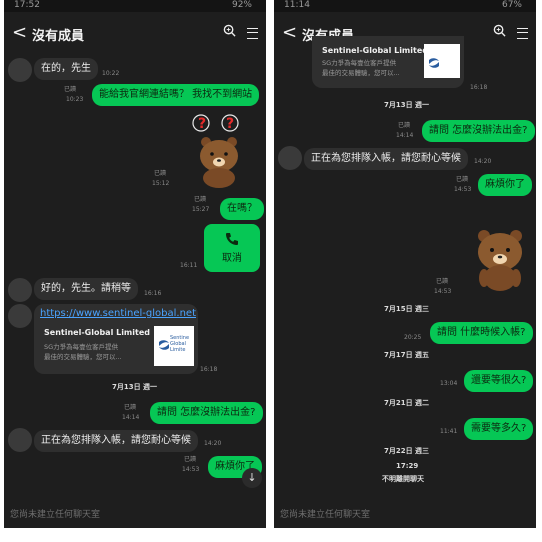 This screenshot has width=542, height=542. Describe the element at coordinates (161, 183) in the screenshot. I see `message-time: 15:12` at that location.